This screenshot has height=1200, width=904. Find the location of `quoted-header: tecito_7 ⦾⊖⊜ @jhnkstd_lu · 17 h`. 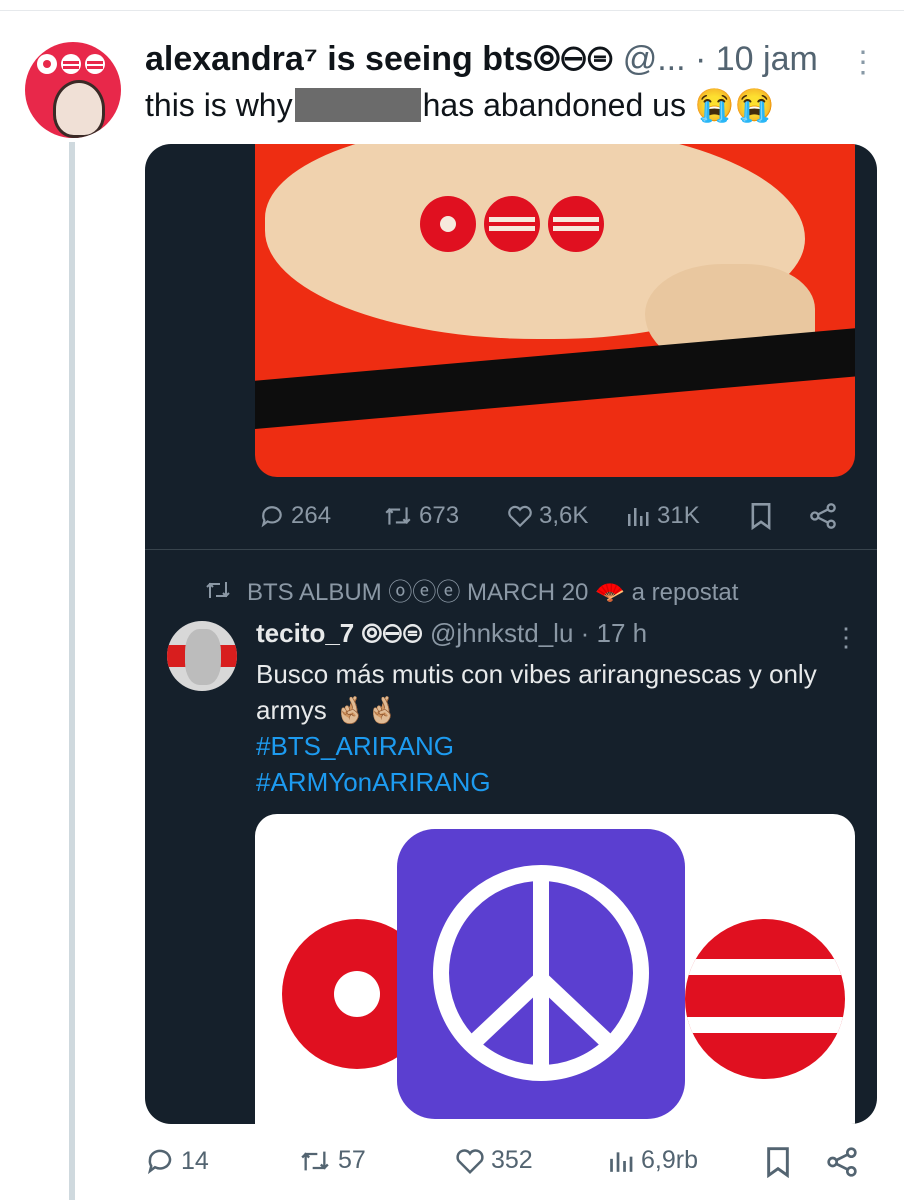

quoted-header: tecito_7 ⦾⊖⊜ @jhnkstd_lu · 17 h is located at coordinates (451, 634).